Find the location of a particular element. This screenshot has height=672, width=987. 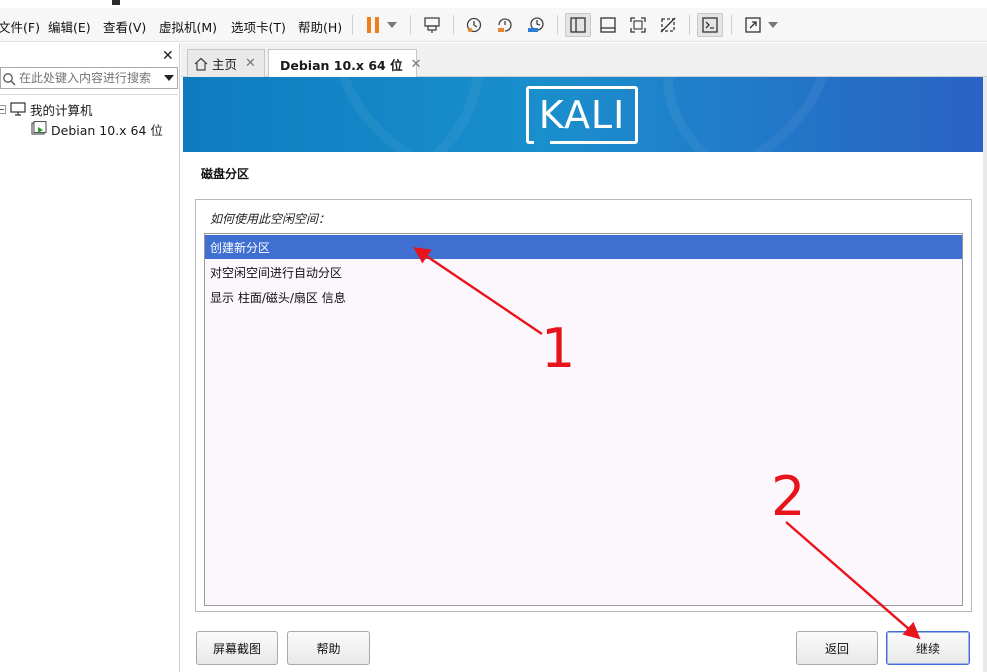

console-view-icon is located at coordinates (608, 25).